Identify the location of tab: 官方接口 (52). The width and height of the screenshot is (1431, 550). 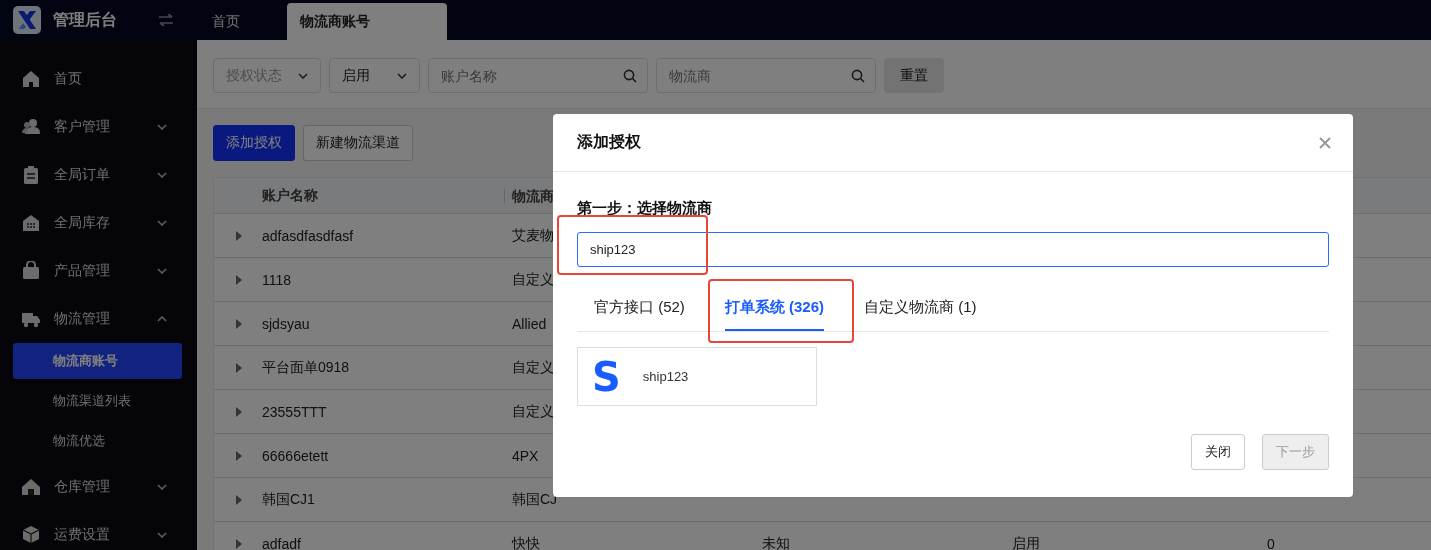
(639, 308).